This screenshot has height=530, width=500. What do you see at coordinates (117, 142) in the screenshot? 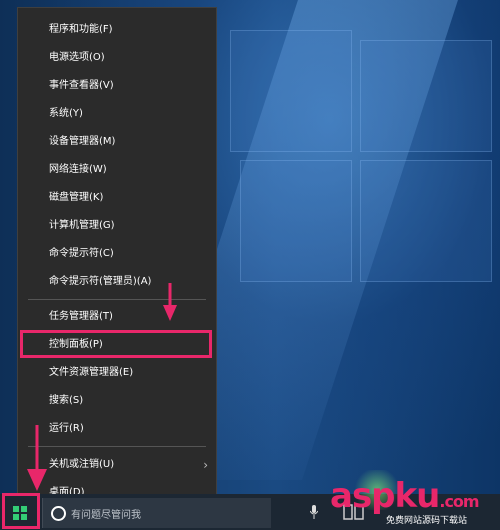
I see `menu-item-device-manager: 设备管理器(M)` at bounding box center [117, 142].